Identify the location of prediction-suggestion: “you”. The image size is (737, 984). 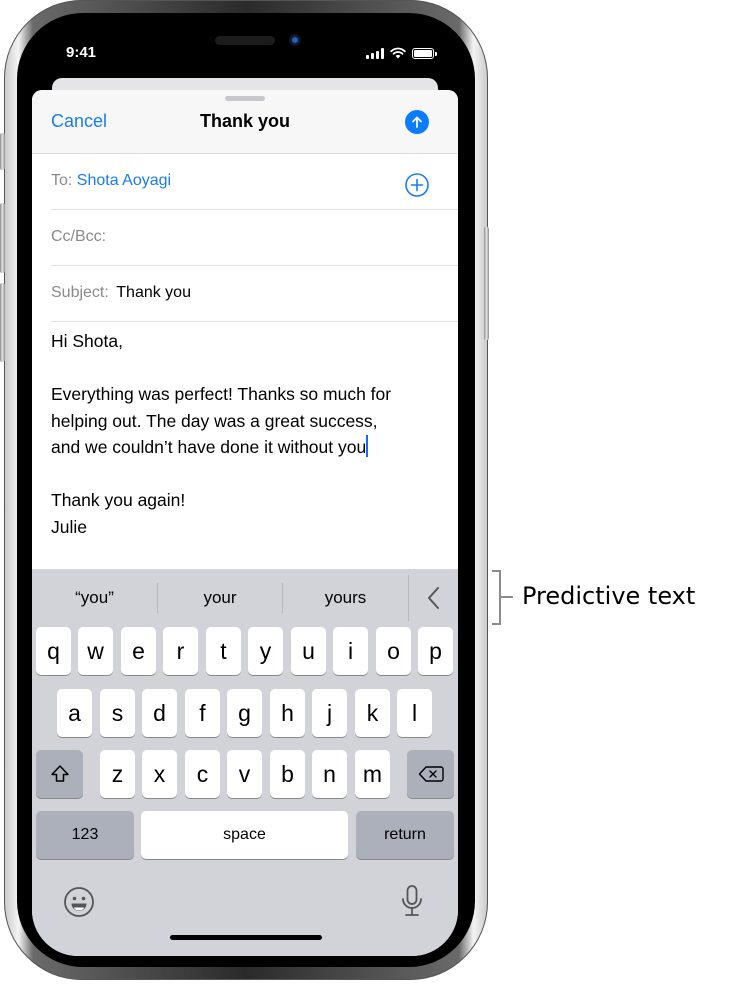
(94, 598).